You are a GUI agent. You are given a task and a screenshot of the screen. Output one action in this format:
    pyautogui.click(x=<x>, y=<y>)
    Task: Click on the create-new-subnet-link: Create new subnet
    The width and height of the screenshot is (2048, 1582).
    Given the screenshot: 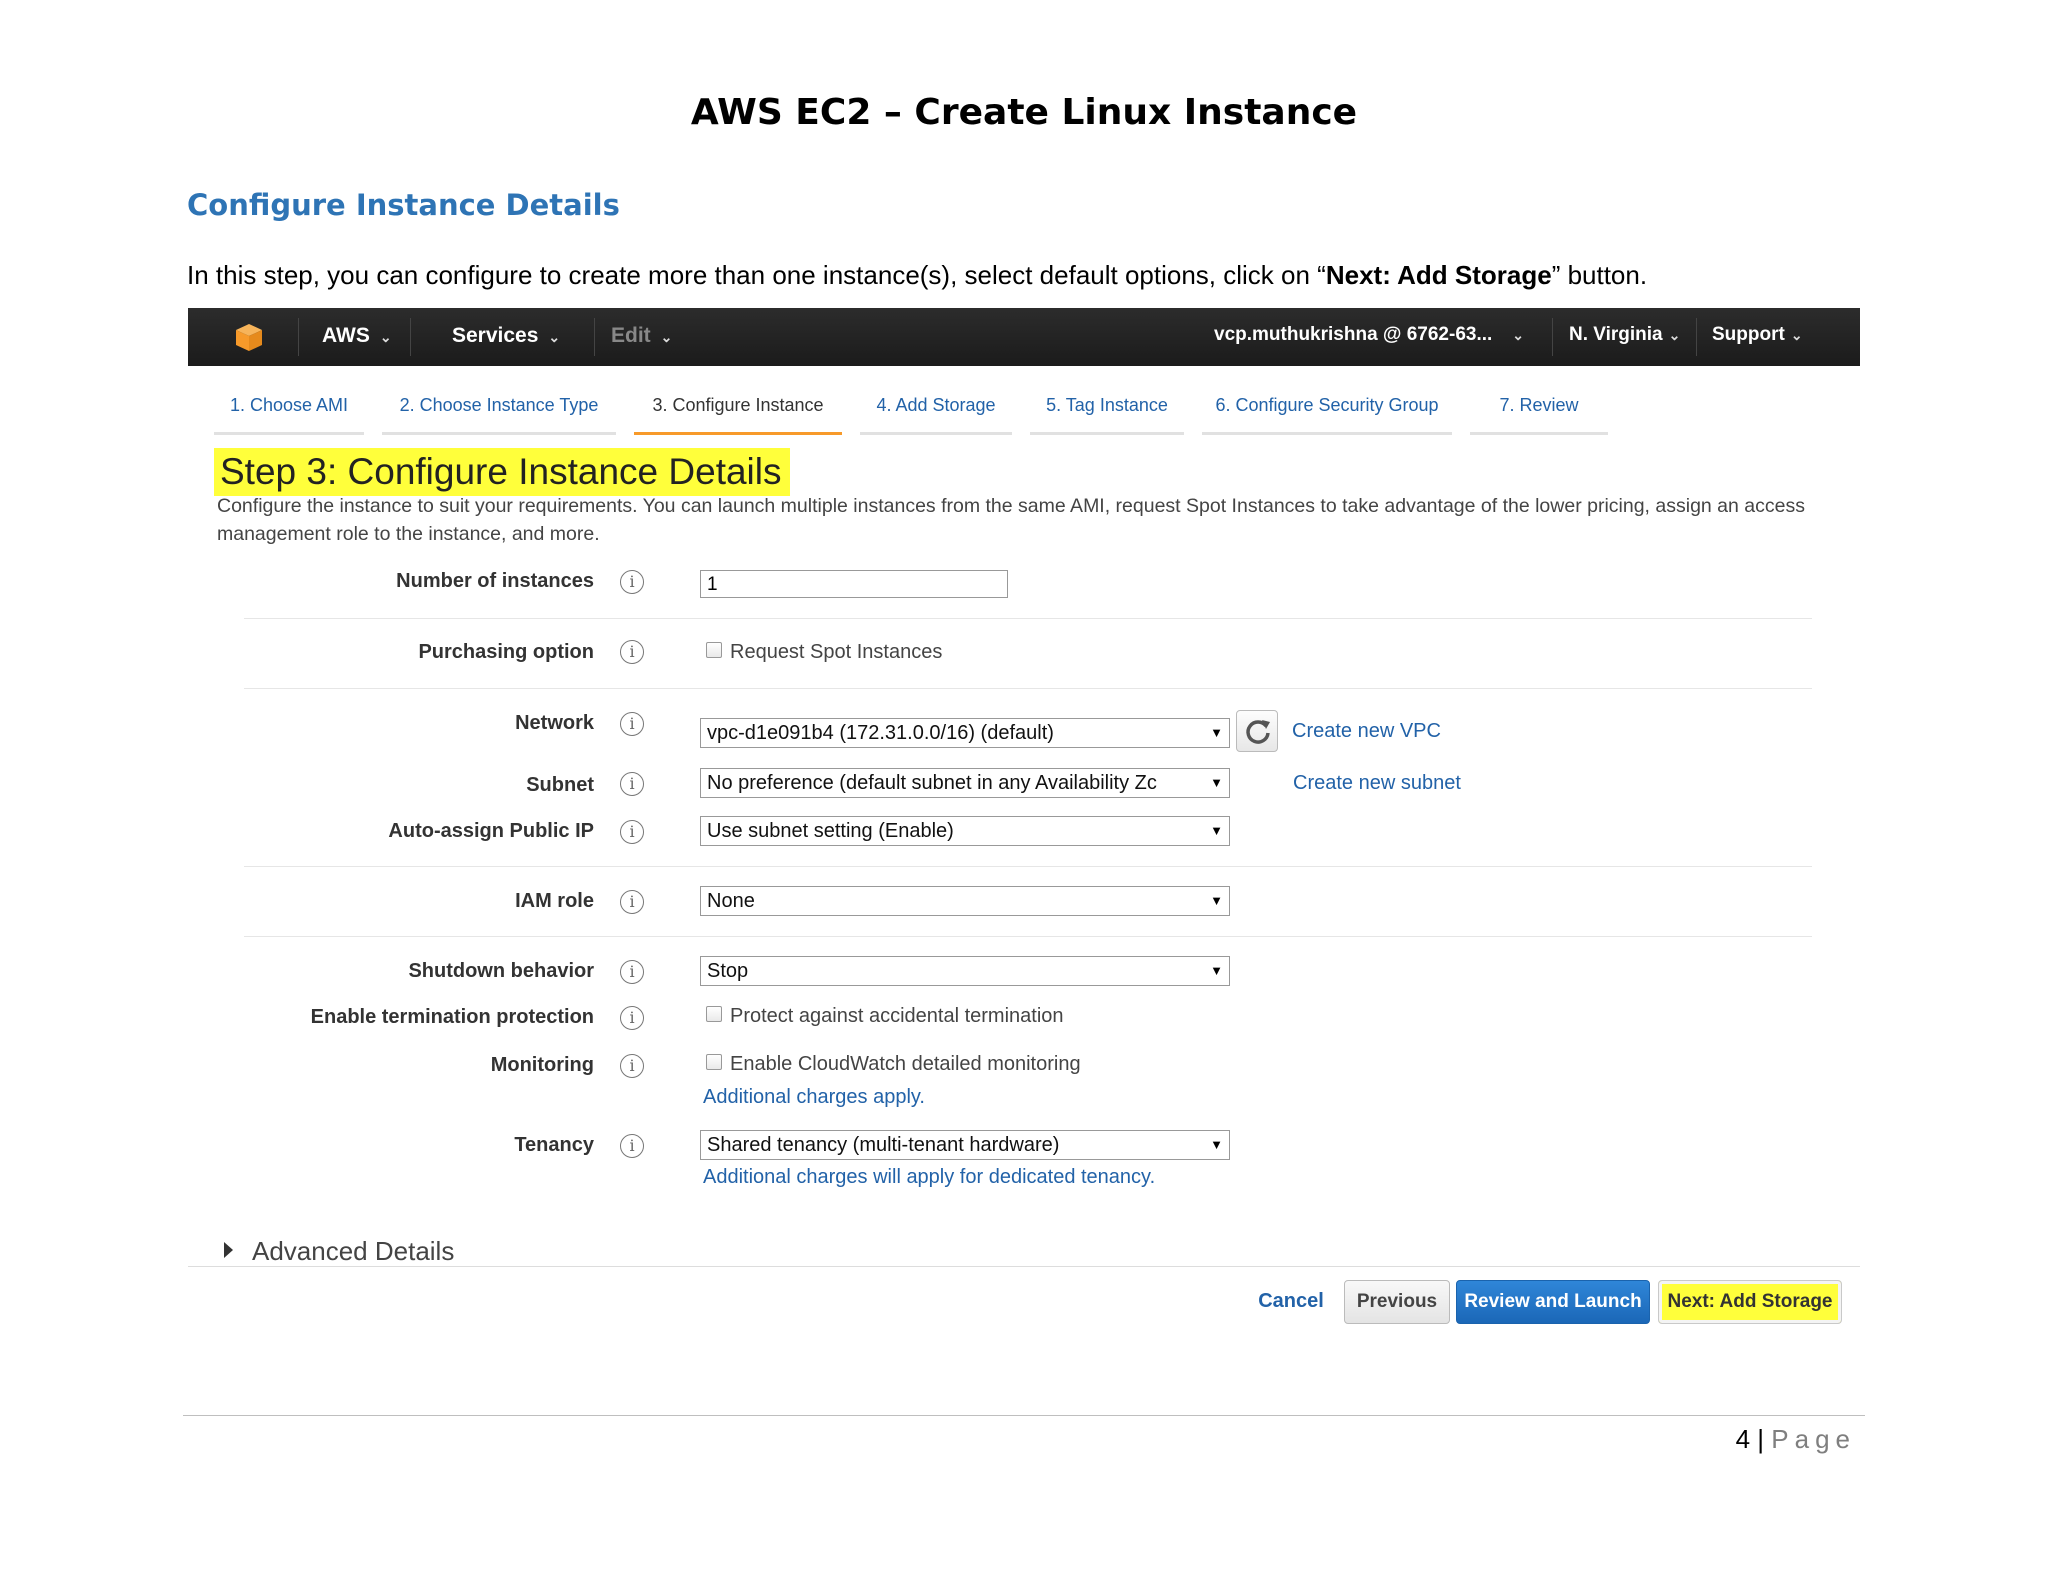 What is the action you would take?
    pyautogui.click(x=1377, y=783)
    